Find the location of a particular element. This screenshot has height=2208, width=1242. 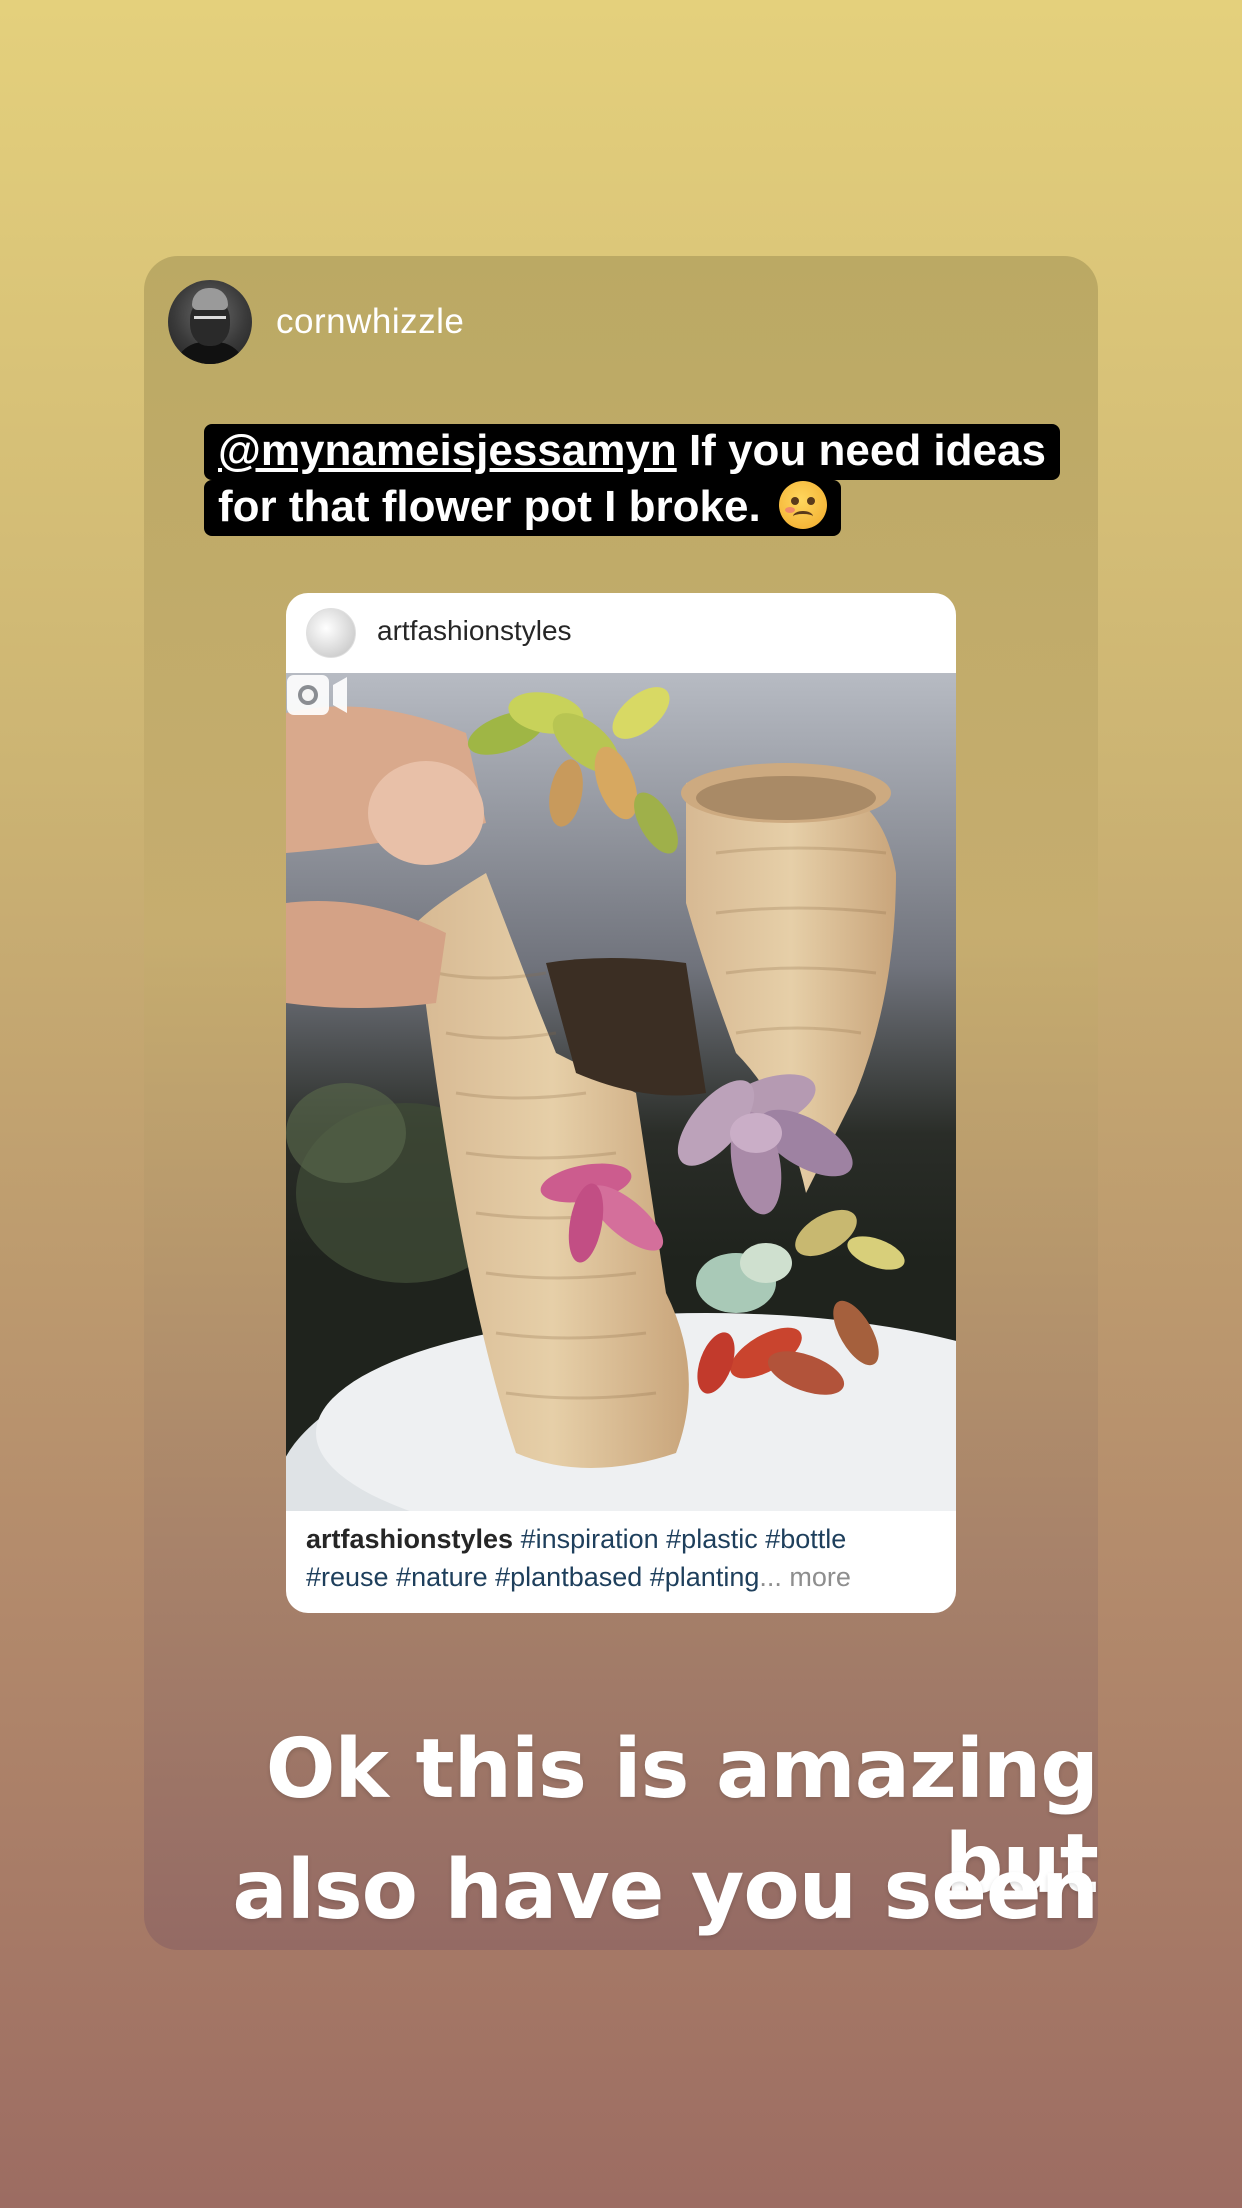

caption-line-2: for that flower pot I broke. is located at coordinates (522, 508).